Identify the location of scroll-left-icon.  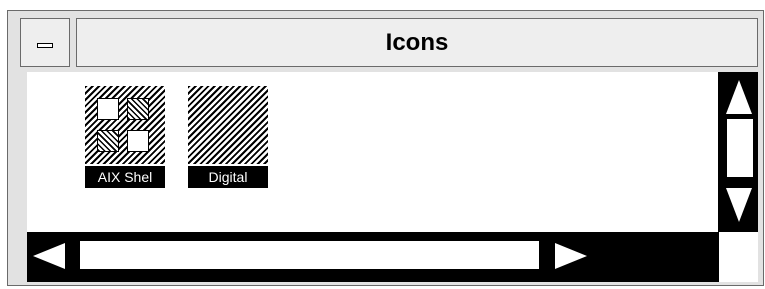
(49, 256).